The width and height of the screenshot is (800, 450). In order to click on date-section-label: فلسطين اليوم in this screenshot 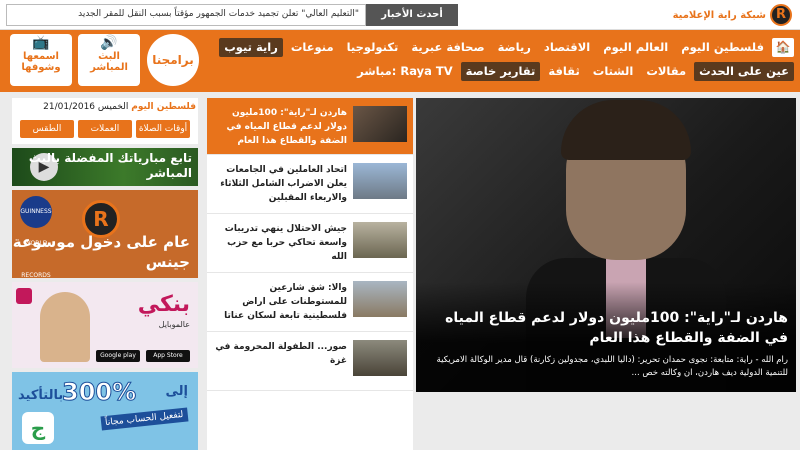, I will do `click(163, 107)`.